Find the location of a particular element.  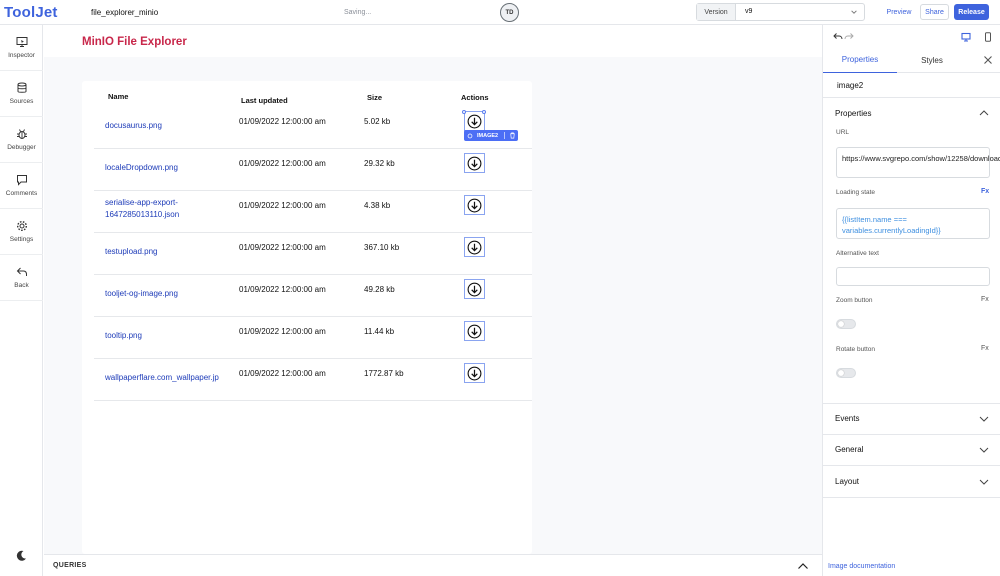

version-value: v9 is located at coordinates (749, 11).